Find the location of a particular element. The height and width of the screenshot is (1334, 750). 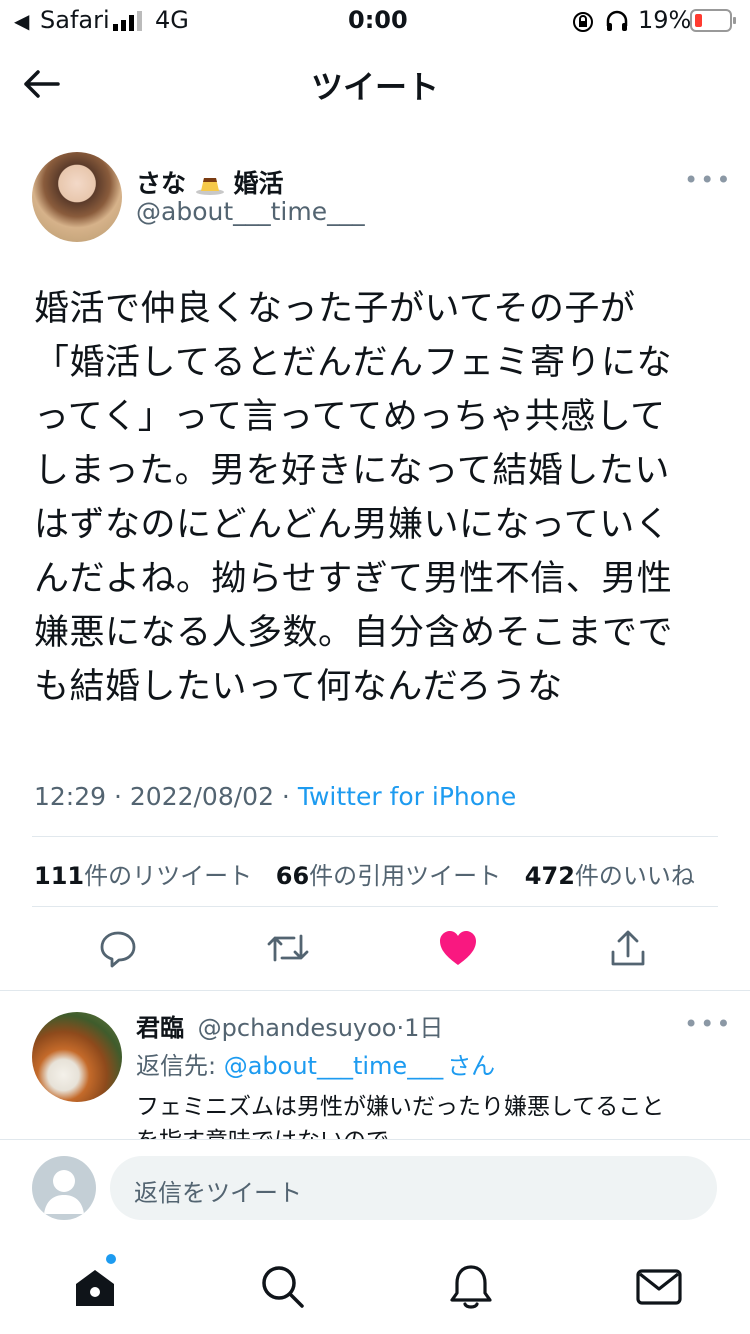

notification-dot is located at coordinates (111, 1259).